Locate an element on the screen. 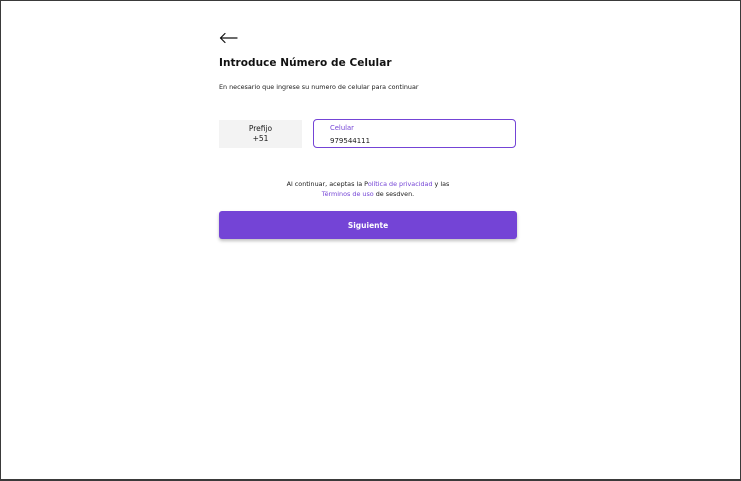 The height and width of the screenshot is (481, 741). terms-text-before: Al continuar, aceptas la P is located at coordinates (327, 184).